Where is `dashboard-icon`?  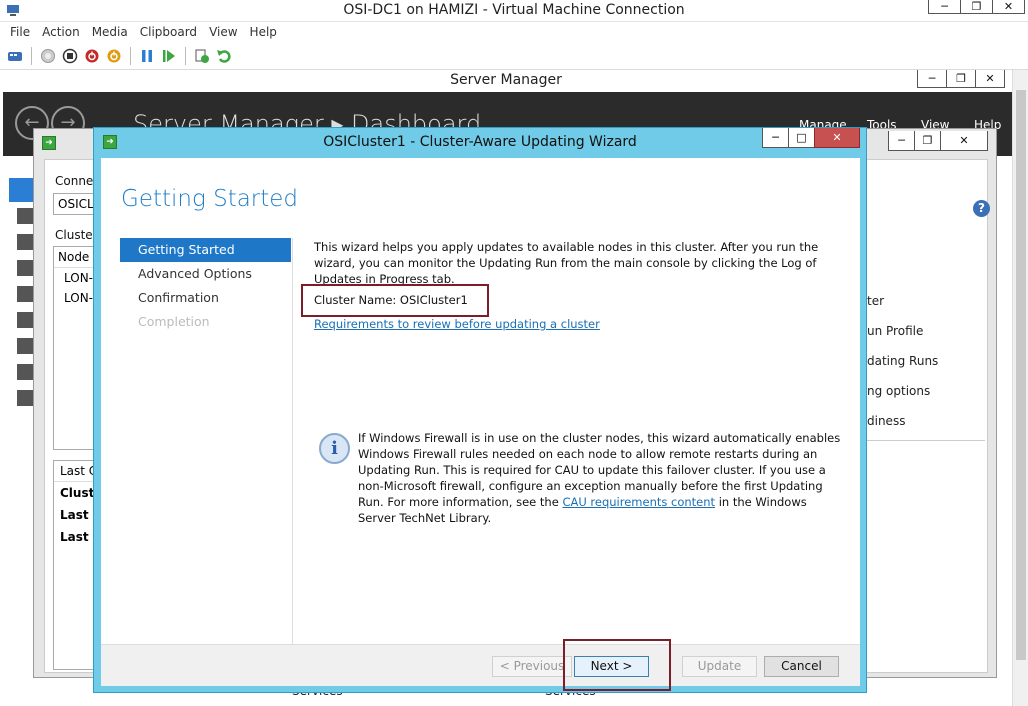
dashboard-icon is located at coordinates (22, 190).